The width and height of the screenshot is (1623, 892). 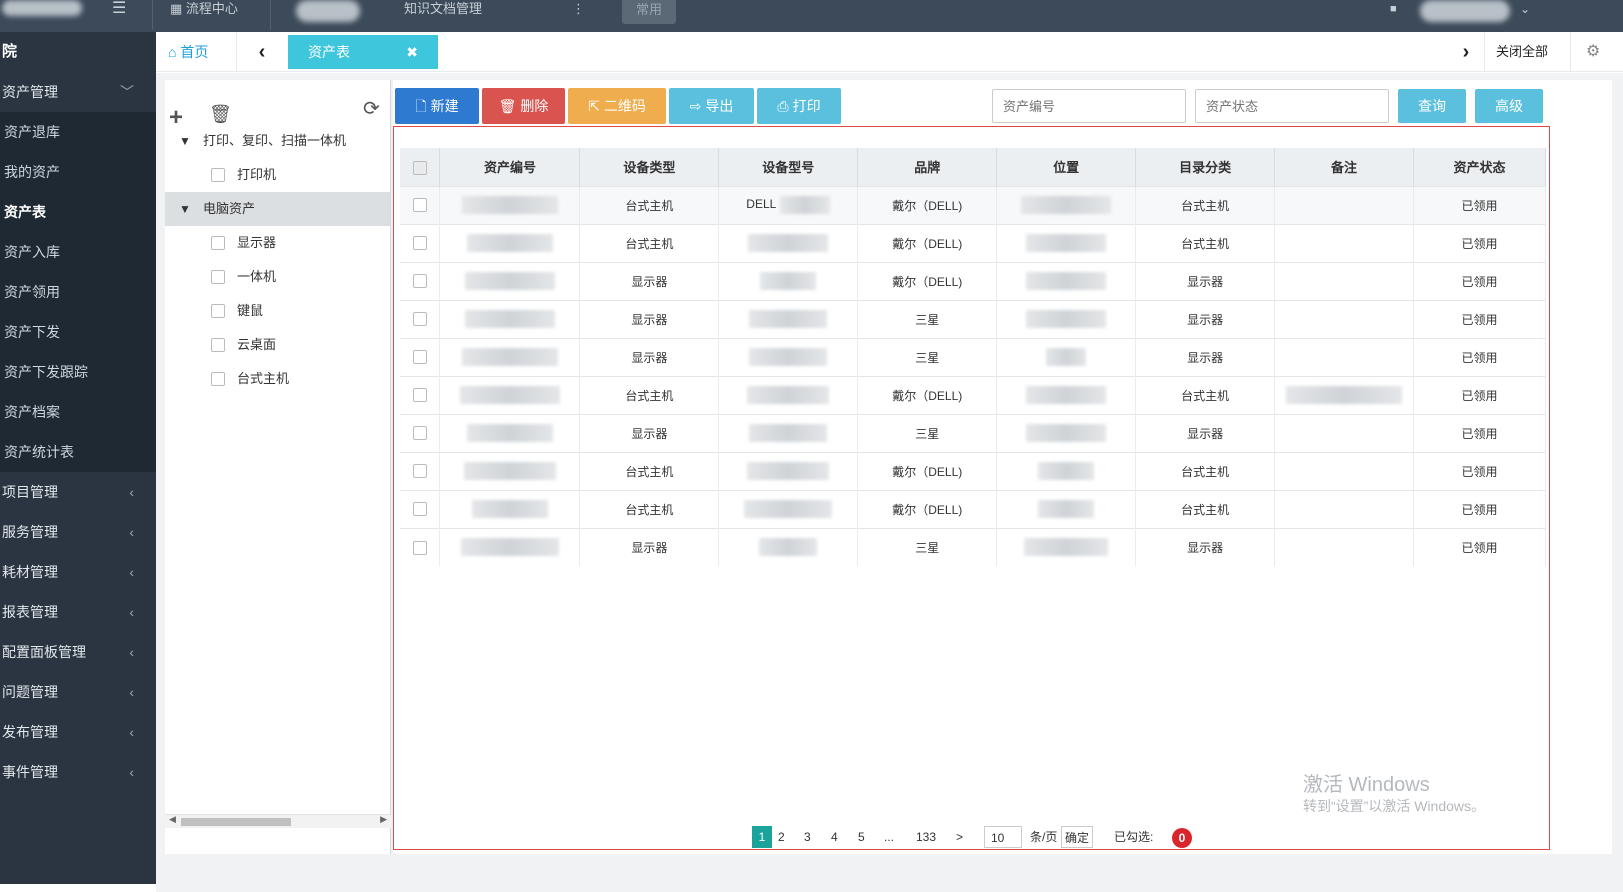 I want to click on tab-next-icon: ›, so click(x=1466, y=52).